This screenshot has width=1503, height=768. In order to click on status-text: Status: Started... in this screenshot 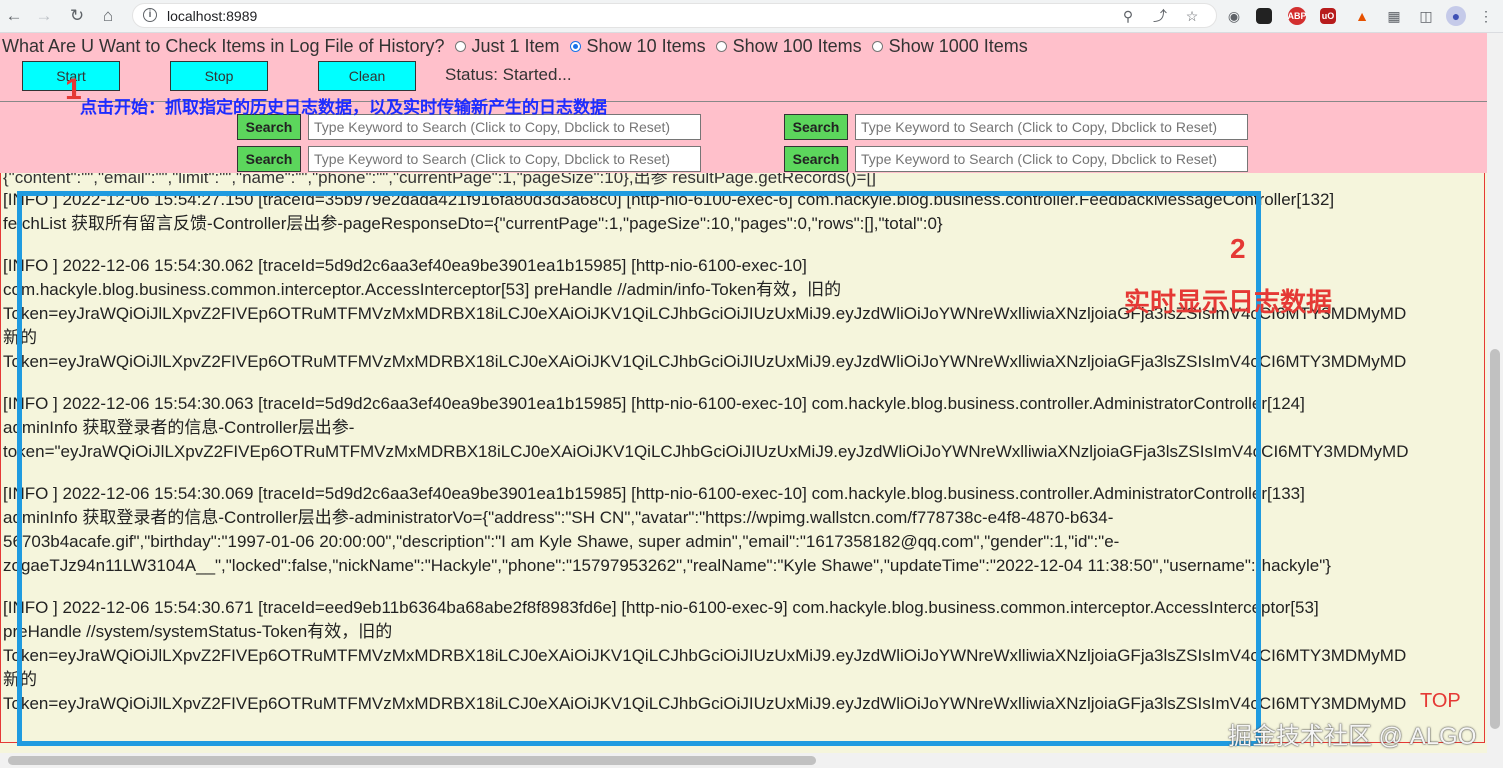, I will do `click(508, 74)`.